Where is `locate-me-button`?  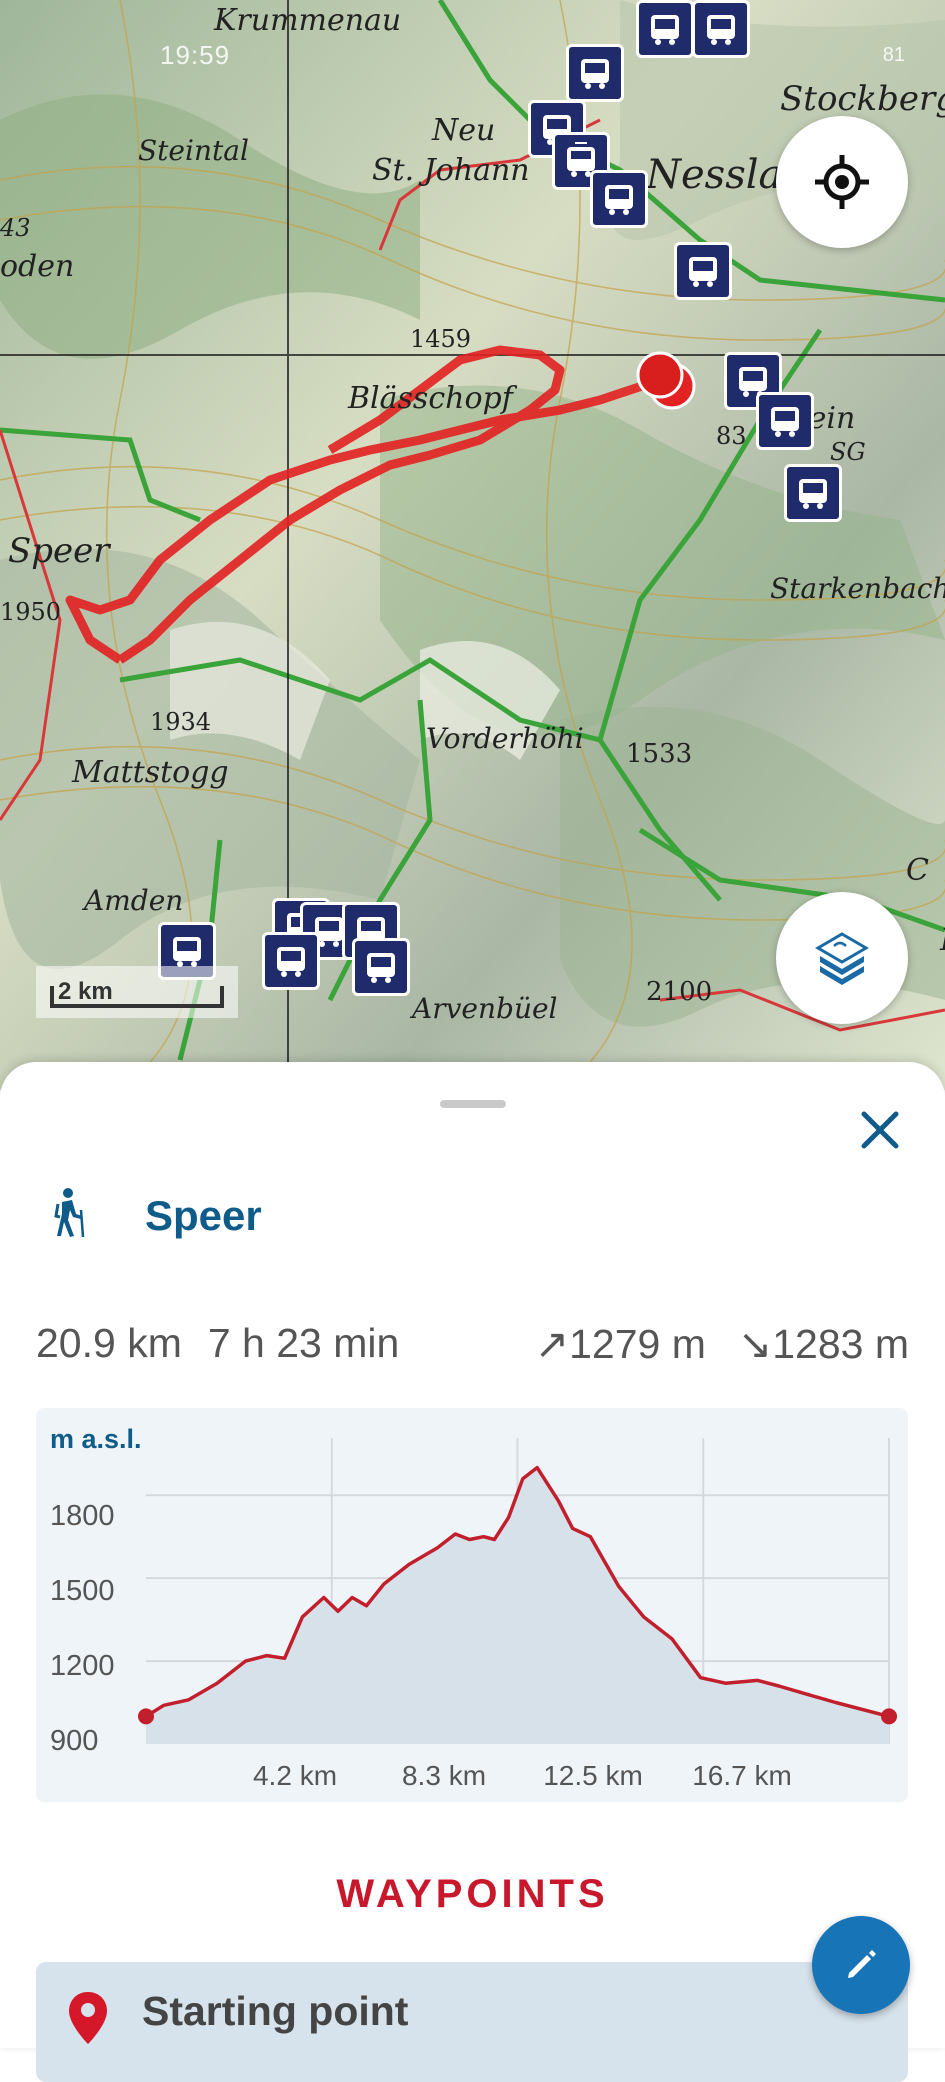 locate-me-button is located at coordinates (842, 182).